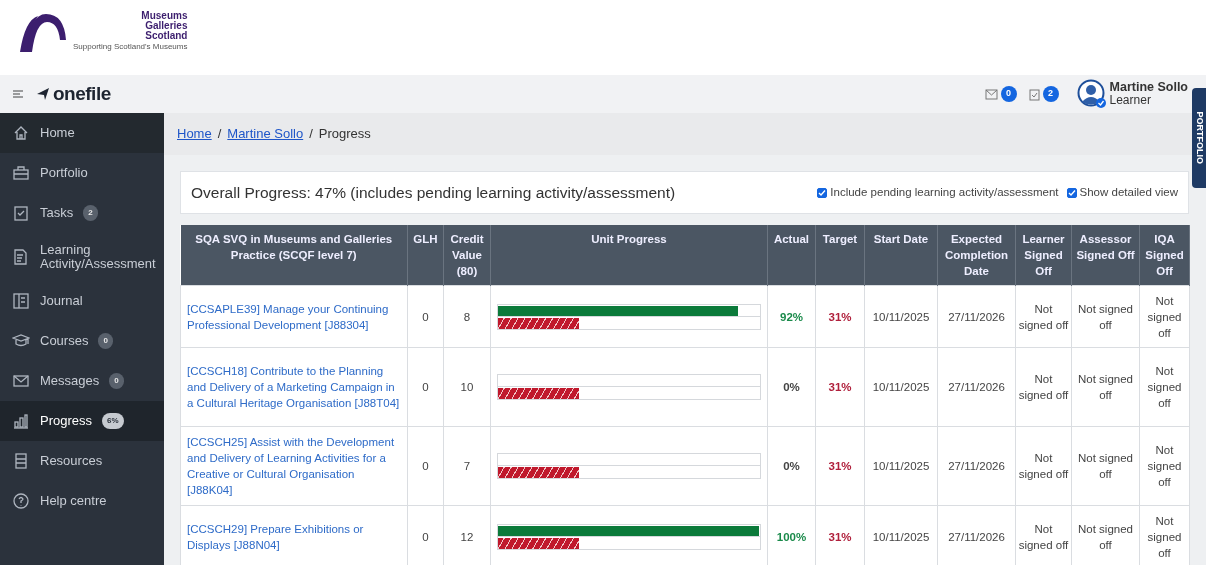  Describe the element at coordinates (70, 381) in the screenshot. I see `sidebar-label: Messages` at that location.